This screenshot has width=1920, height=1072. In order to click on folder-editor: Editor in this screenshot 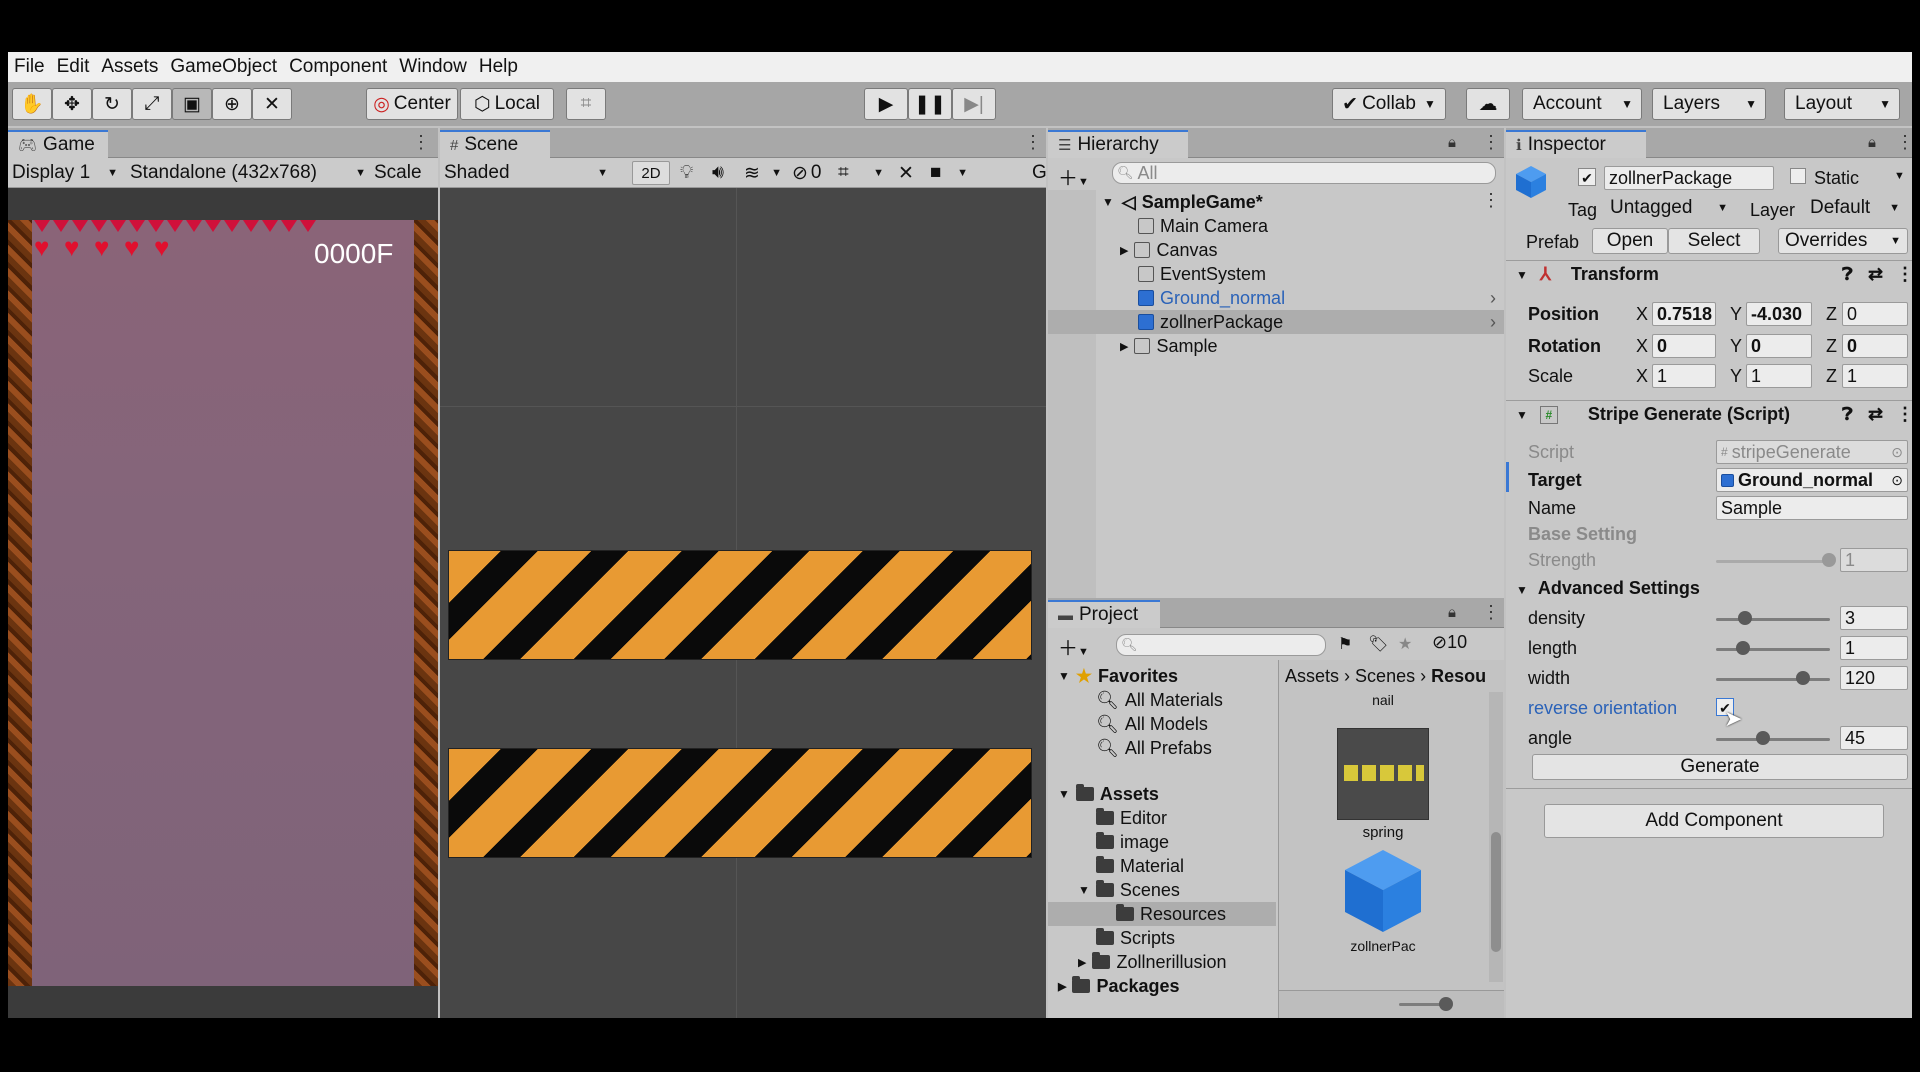, I will do `click(1131, 818)`.